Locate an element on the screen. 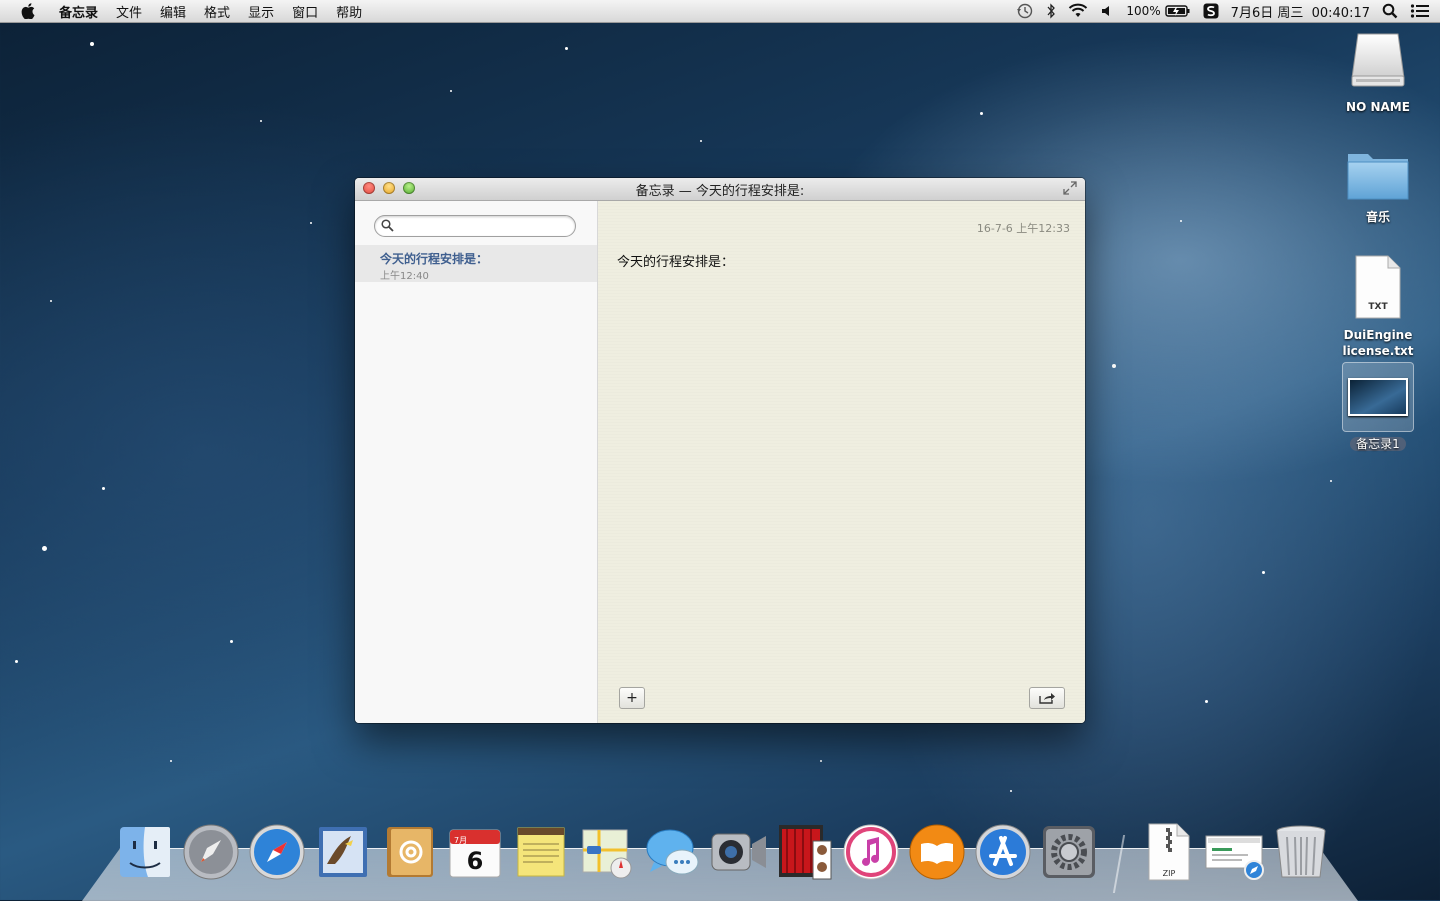 Image resolution: width=1440 pixels, height=901 pixels. trash-icon is located at coordinates (1301, 851).